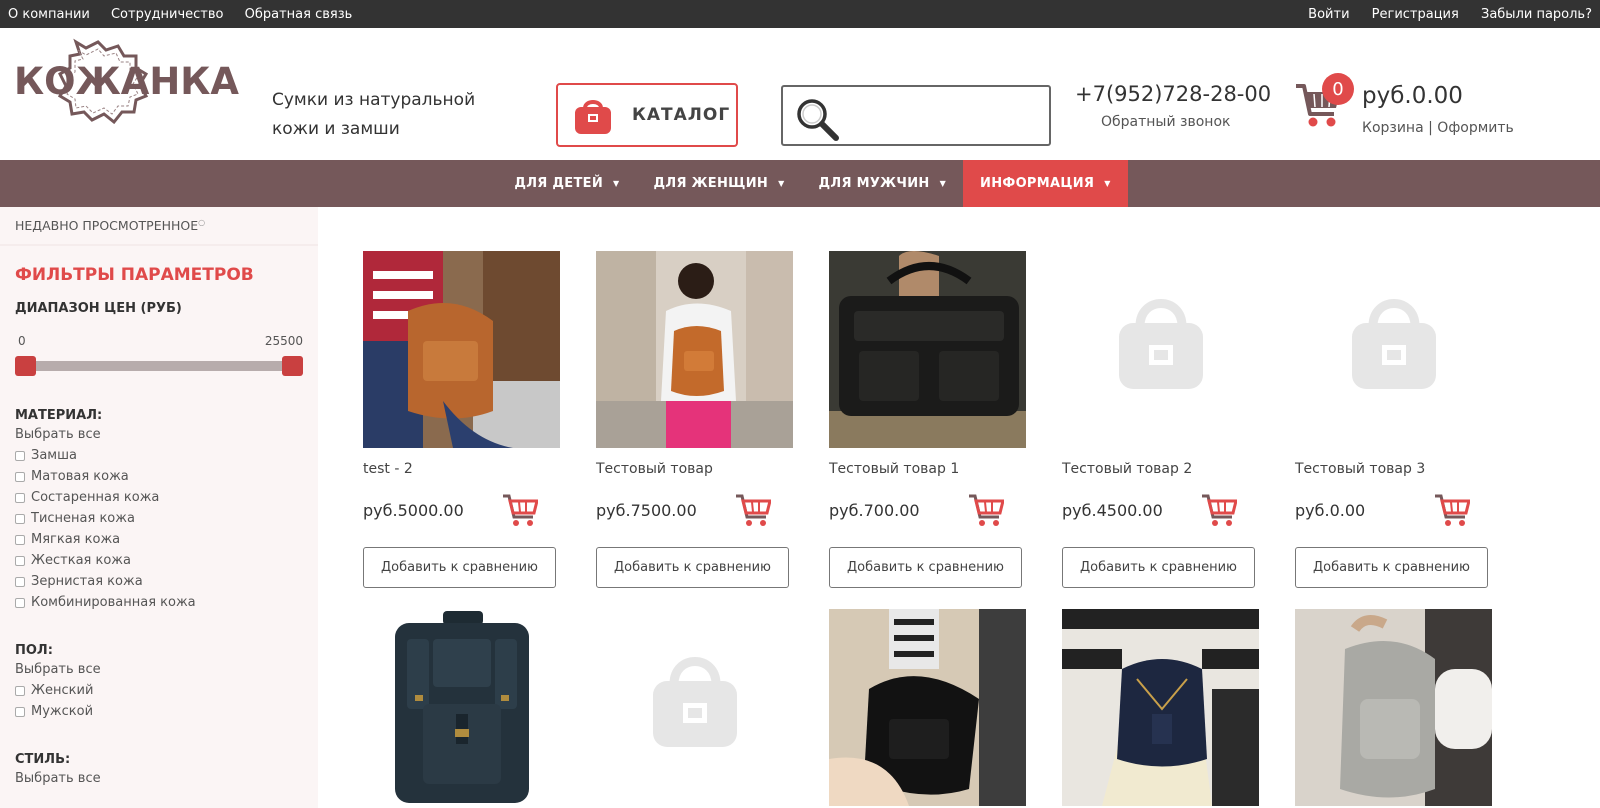 The height and width of the screenshot is (808, 1600). I want to click on product-price-row: руб.4500.00, so click(1160, 510).